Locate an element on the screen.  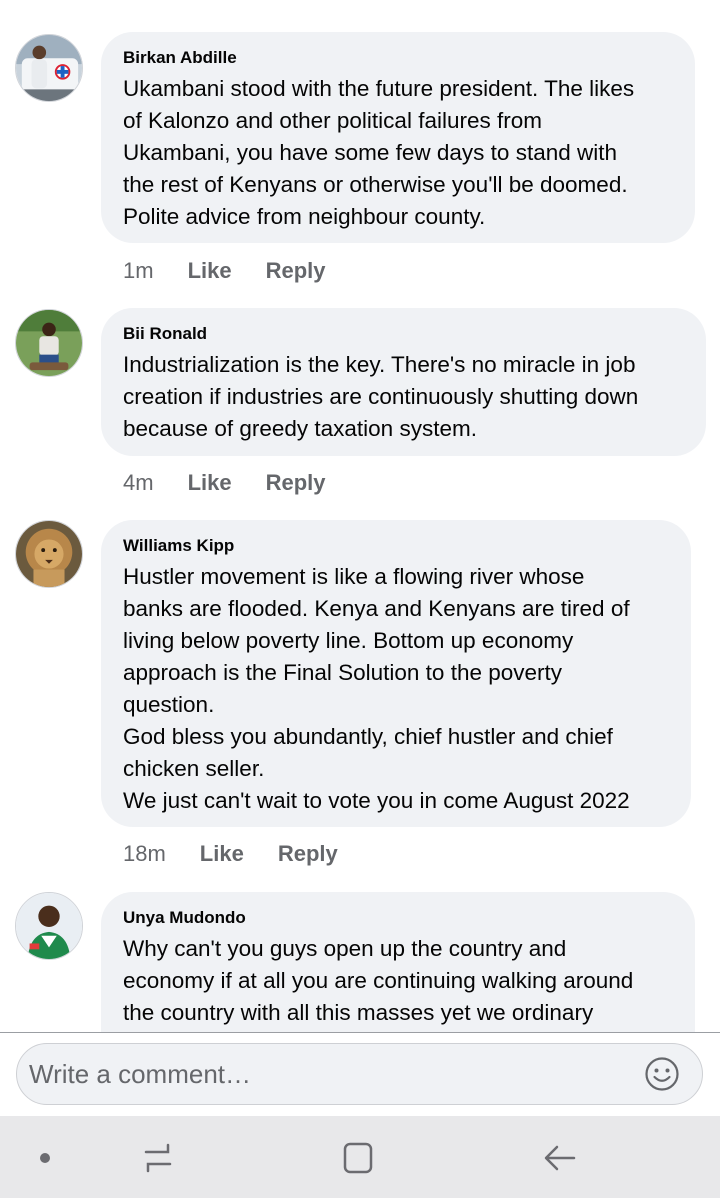
dot-icon is located at coordinates (45, 1158).